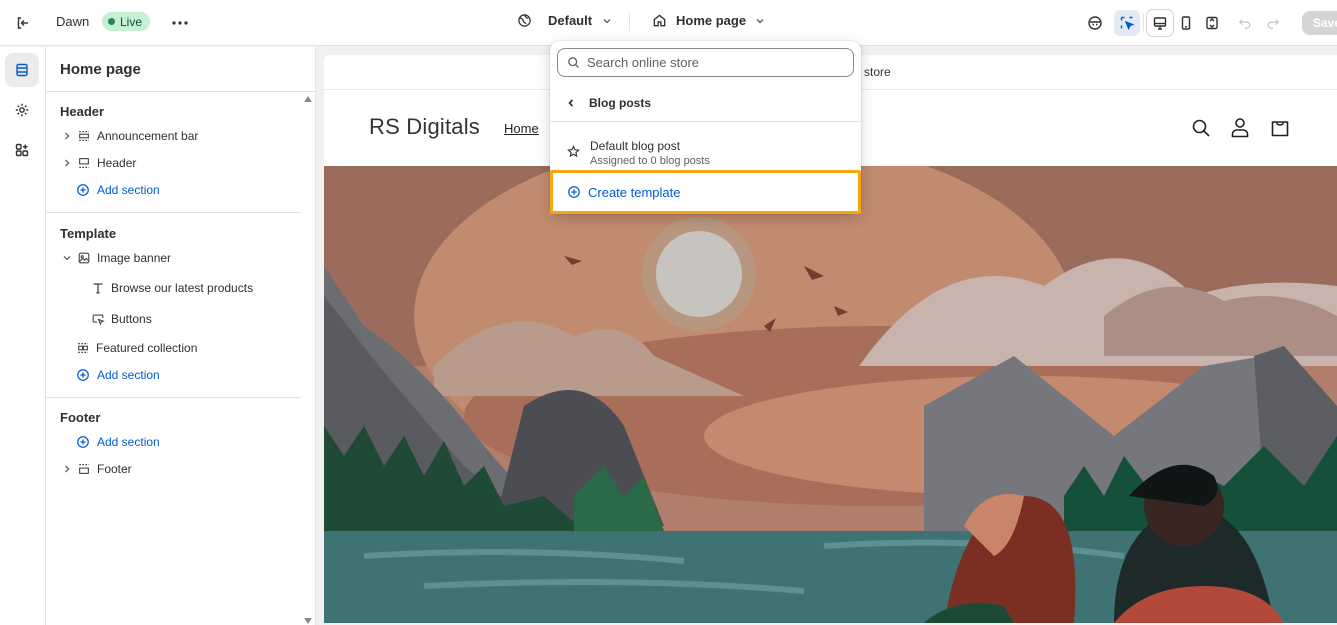 The height and width of the screenshot is (625, 1337). I want to click on create-template-button: Create template, so click(705, 192).